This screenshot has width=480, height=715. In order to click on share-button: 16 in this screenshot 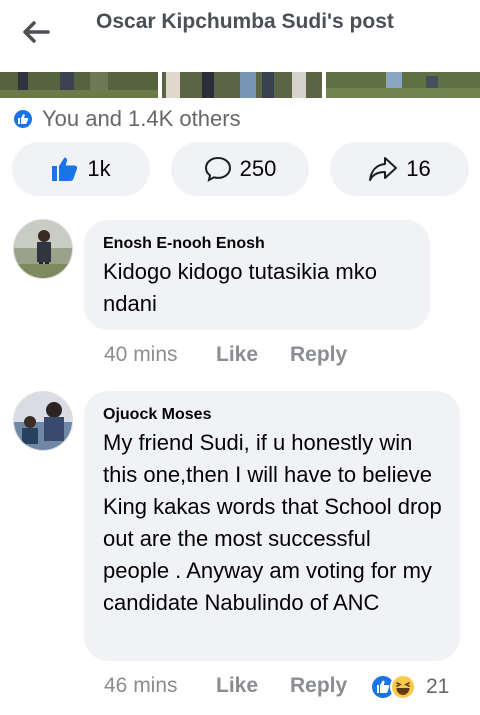, I will do `click(399, 169)`.